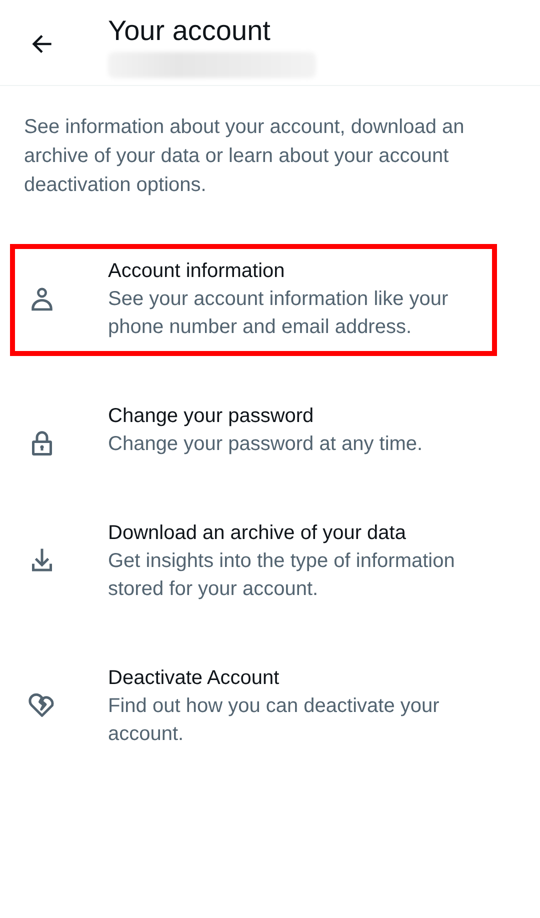  Describe the element at coordinates (190, 31) in the screenshot. I see `page-title: Your account` at that location.